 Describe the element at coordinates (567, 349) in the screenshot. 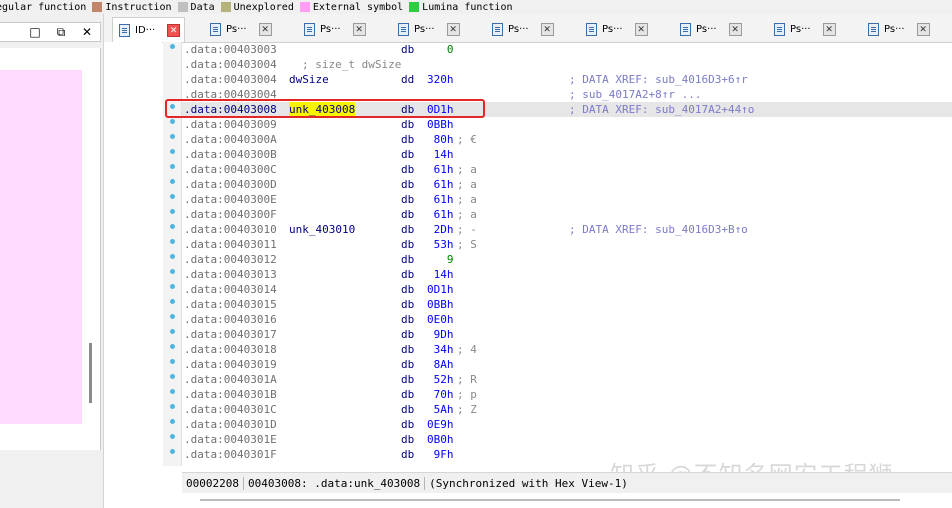

I see `listing-row: .data:00403018 db 34h; 4` at that location.